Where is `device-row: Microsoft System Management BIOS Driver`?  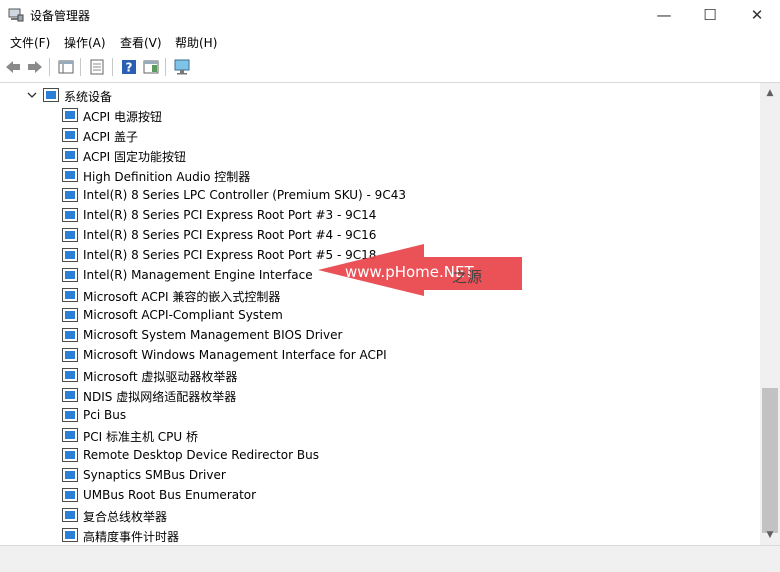 device-row: Microsoft System Management BIOS Driver is located at coordinates (380, 335).